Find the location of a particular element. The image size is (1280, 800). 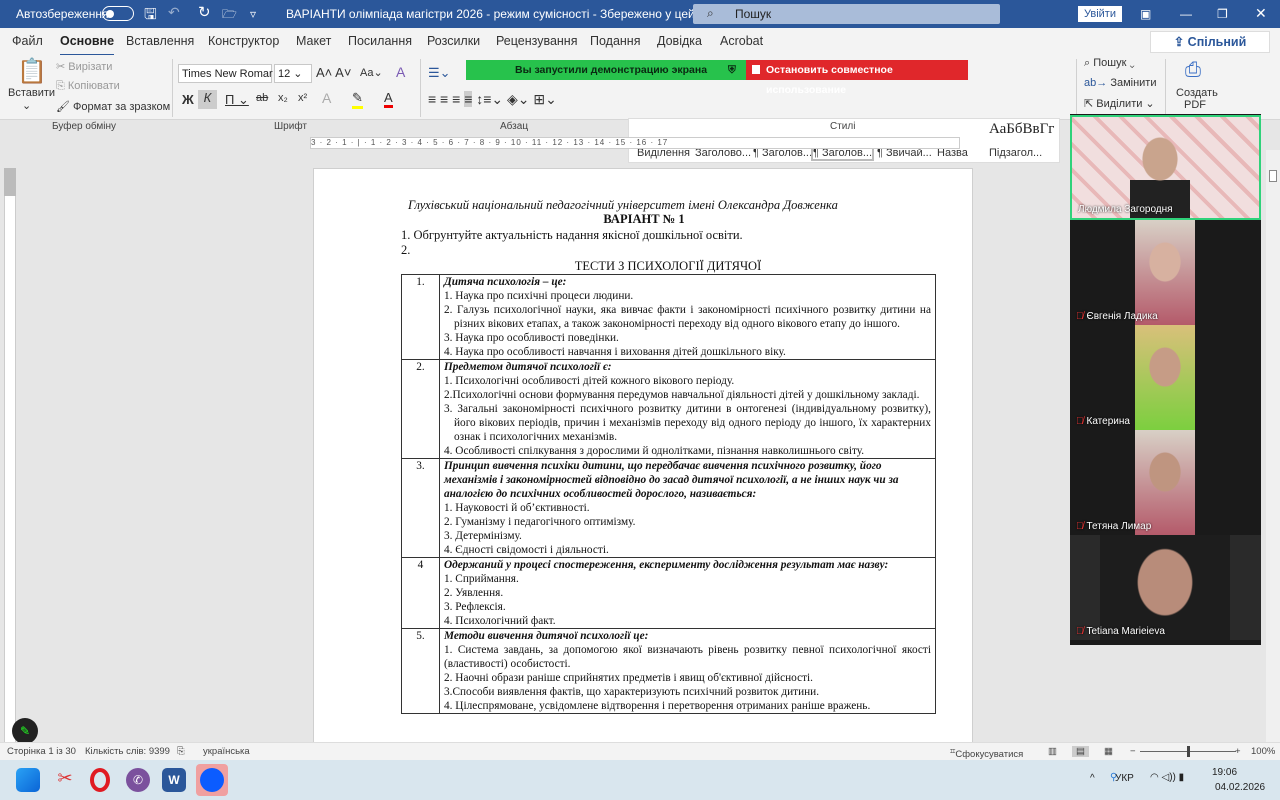

superscript-icon: x² is located at coordinates (302, 98).